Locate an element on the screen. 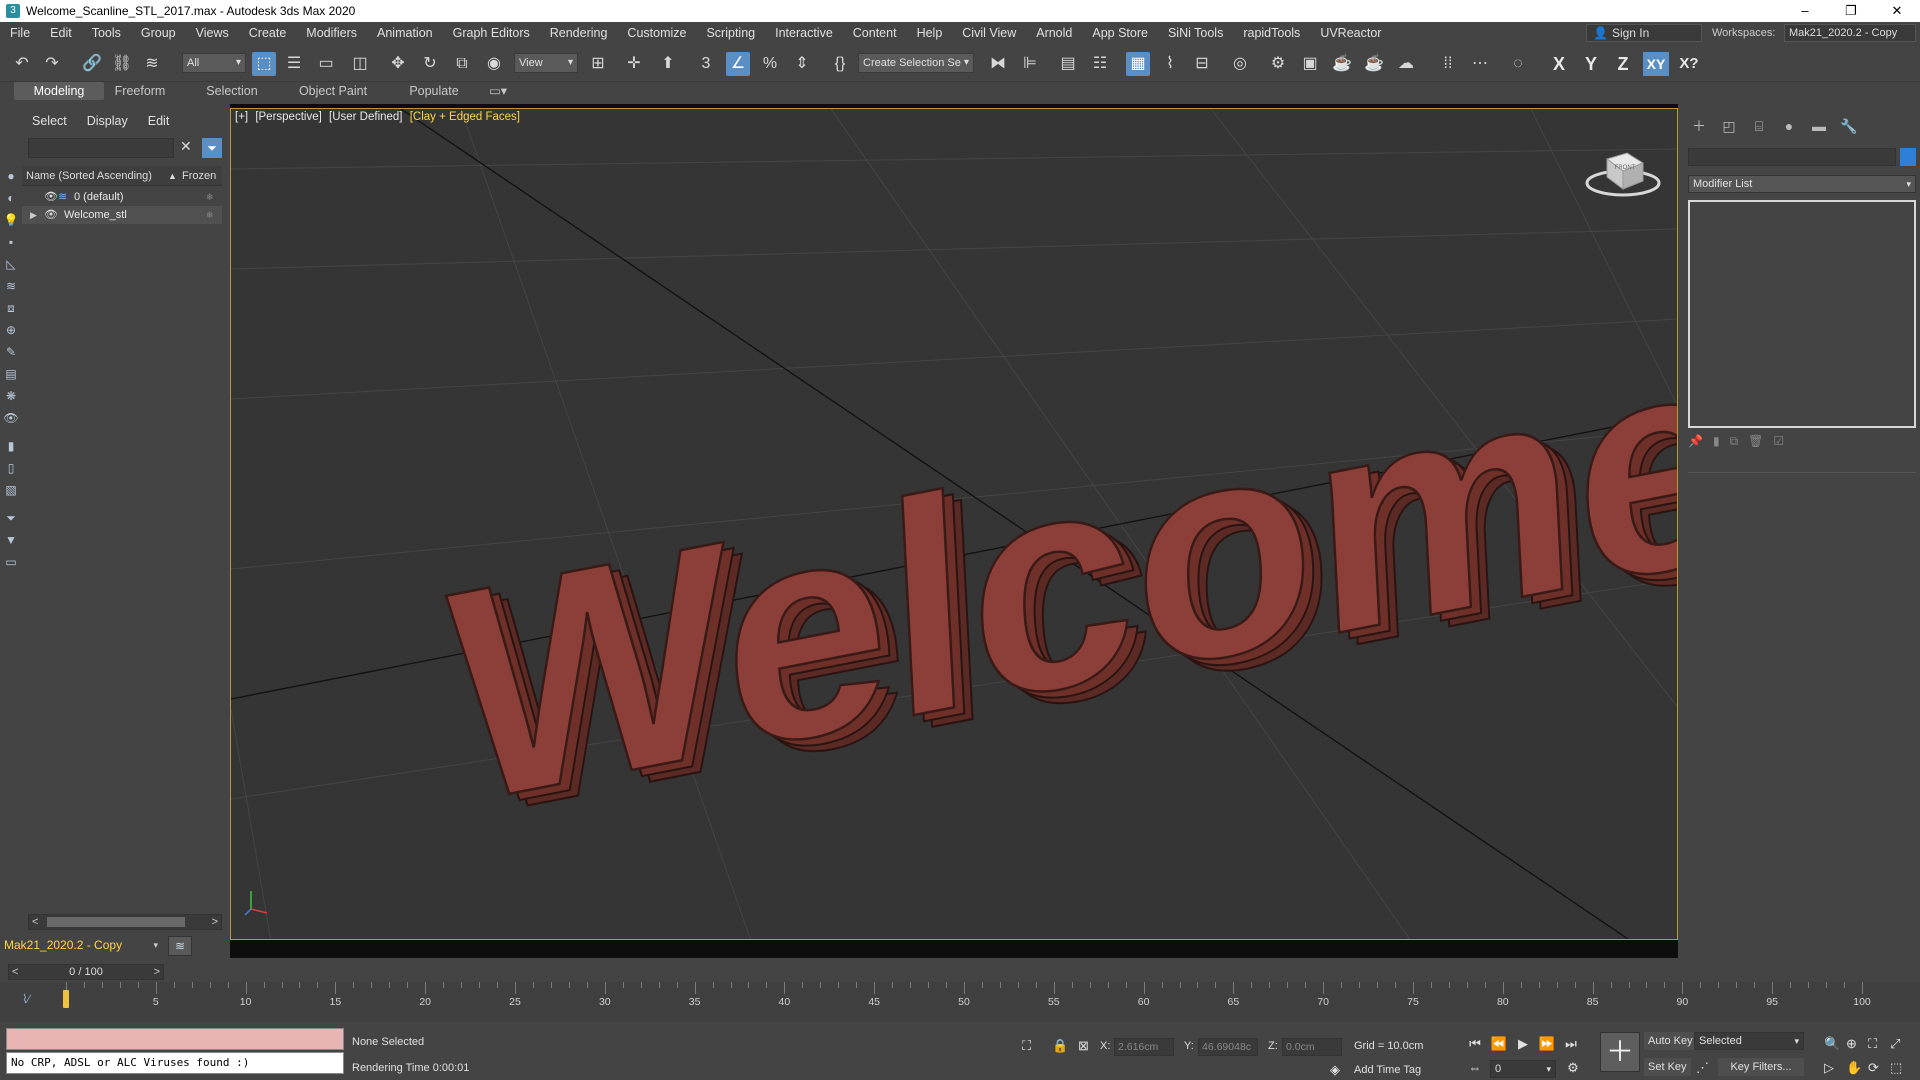 The height and width of the screenshot is (1080, 1920). set-key-button: Set Key is located at coordinates (1667, 1067).